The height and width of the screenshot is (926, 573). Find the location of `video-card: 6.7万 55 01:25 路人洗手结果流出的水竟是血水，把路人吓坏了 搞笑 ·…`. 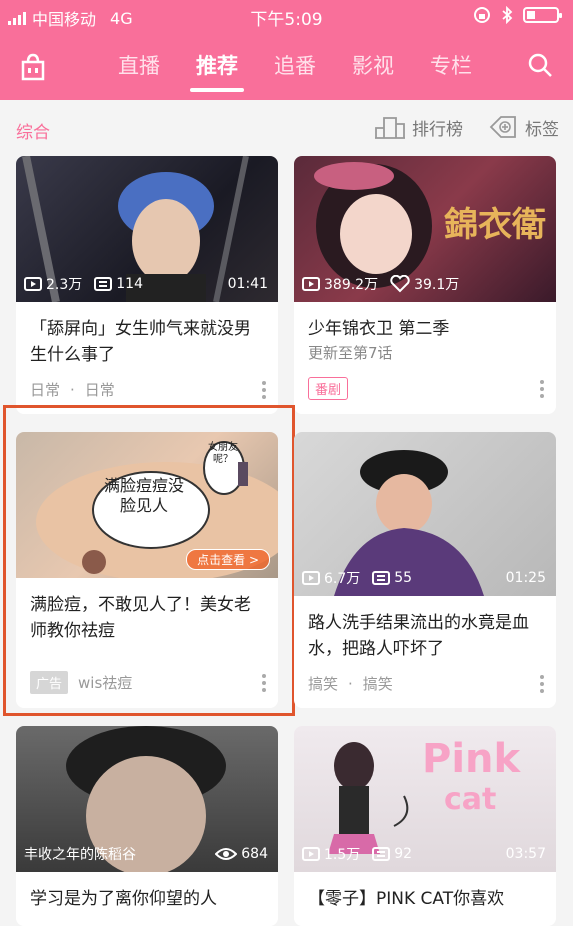

video-card: 6.7万 55 01:25 路人洗手结果流出的水竟是血水，把路人吓坏了 搞笑 ·… is located at coordinates (425, 570).